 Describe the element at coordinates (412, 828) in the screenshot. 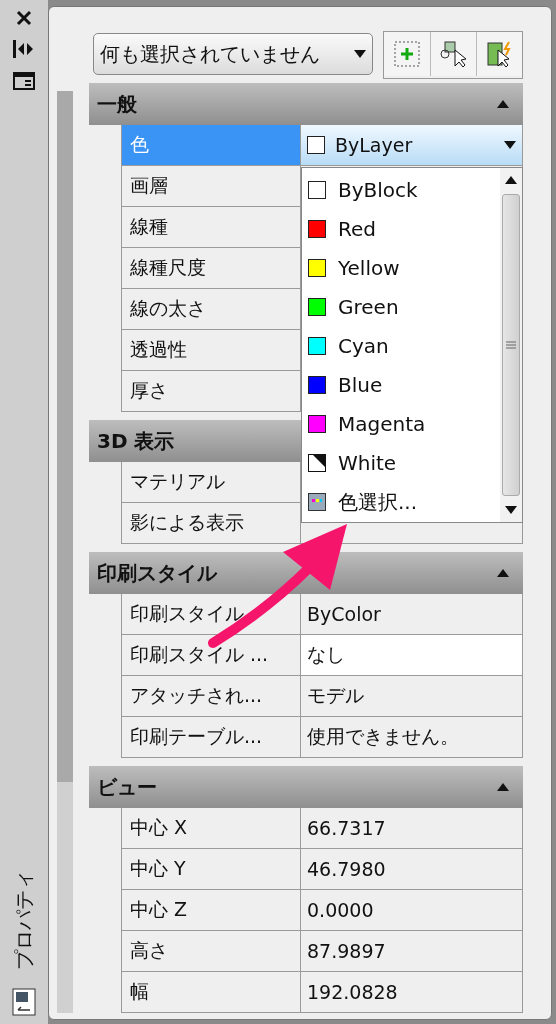

I see `property-value: 66.7317` at that location.